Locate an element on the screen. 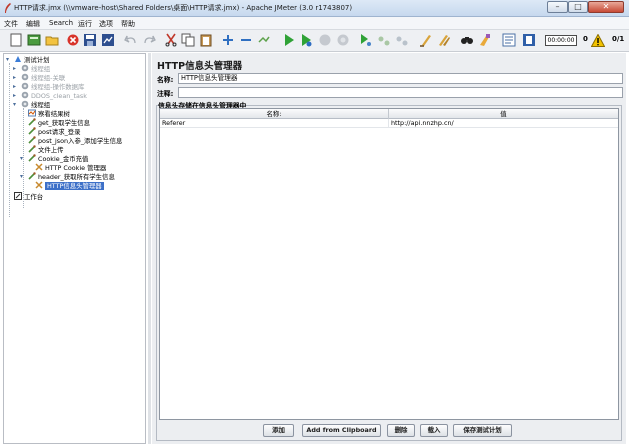 The height and width of the screenshot is (447, 629). elapsed-timer: 00:00:00 is located at coordinates (561, 40).